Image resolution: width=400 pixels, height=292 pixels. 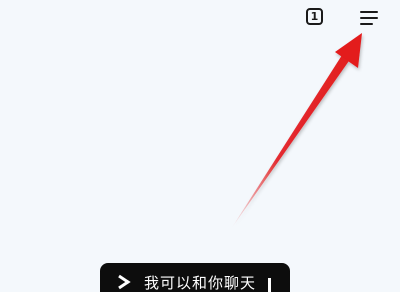 What do you see at coordinates (270, 285) in the screenshot?
I see `text-cursor` at bounding box center [270, 285].